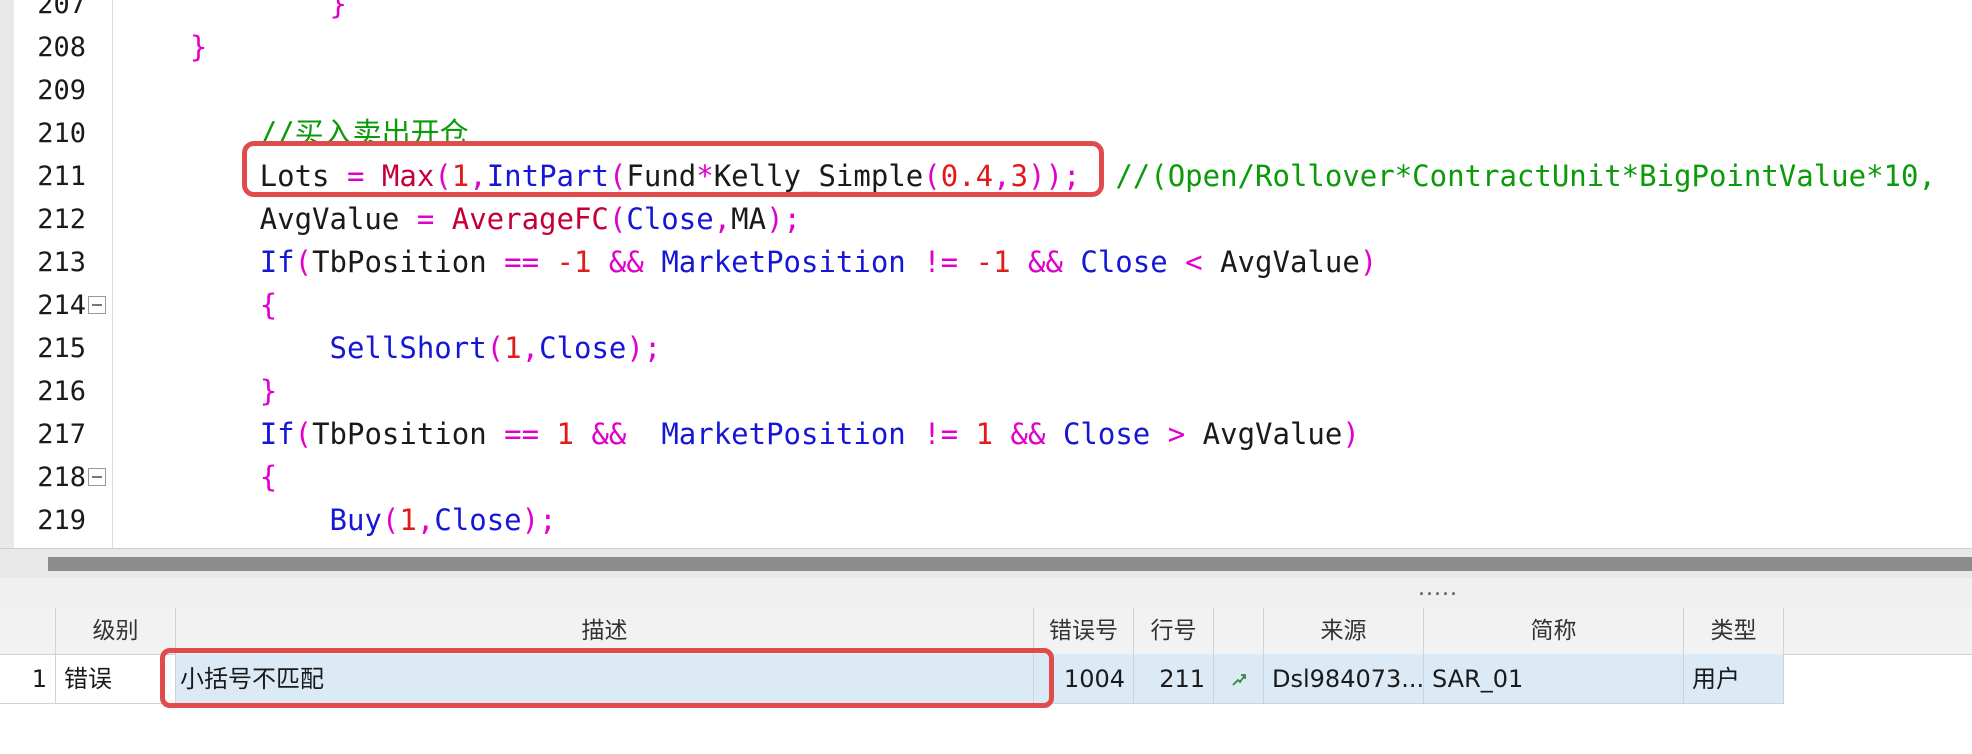  What do you see at coordinates (783, 262) in the screenshot?
I see `code-token: MarketPosition` at bounding box center [783, 262].